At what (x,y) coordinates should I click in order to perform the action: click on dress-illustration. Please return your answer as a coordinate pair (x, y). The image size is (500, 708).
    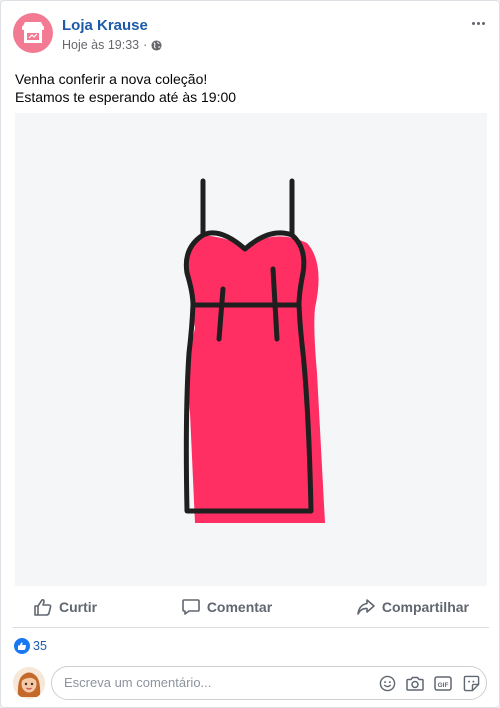
    Looking at the image, I should click on (254, 350).